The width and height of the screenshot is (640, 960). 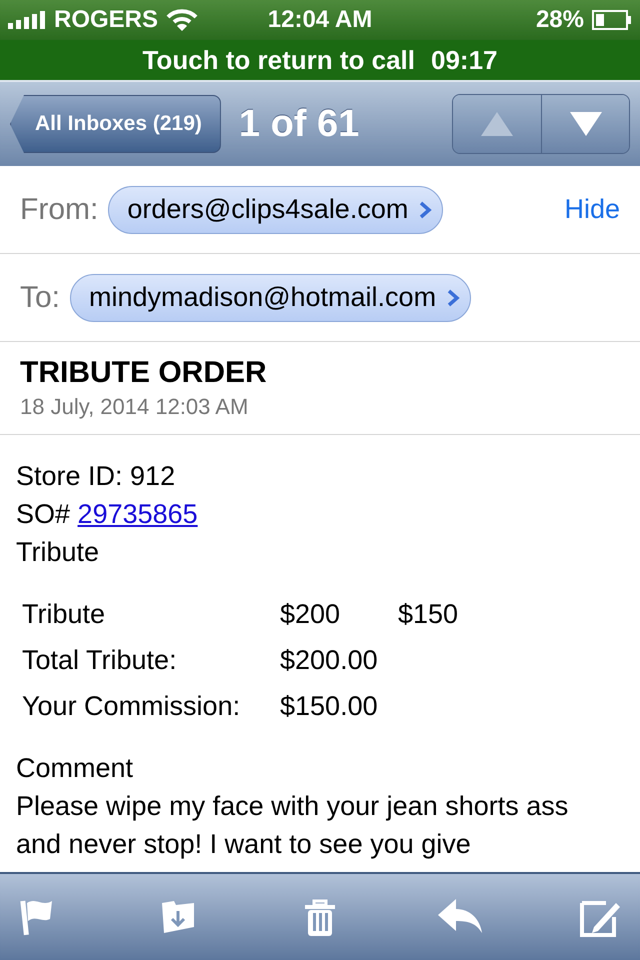 I want to click on up-arrow-icon, so click(x=497, y=124).